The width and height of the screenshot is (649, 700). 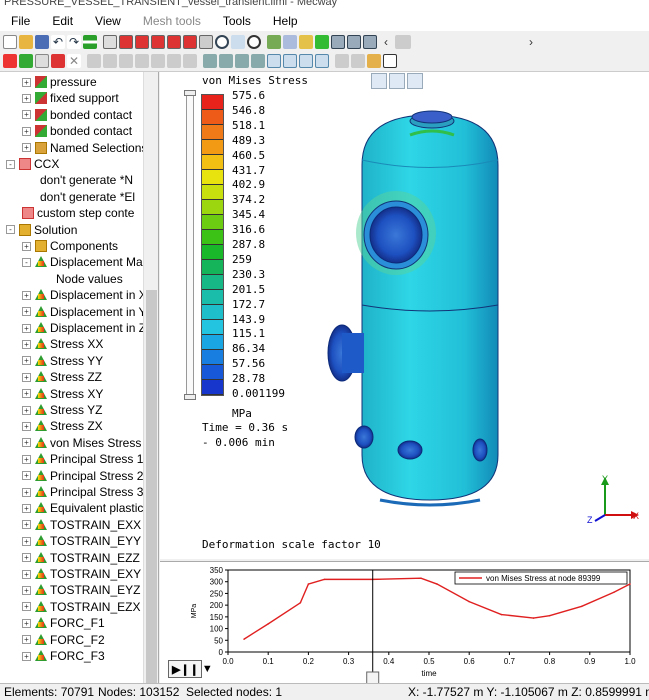 I want to click on cube-frame-icon, so click(x=354, y=41).